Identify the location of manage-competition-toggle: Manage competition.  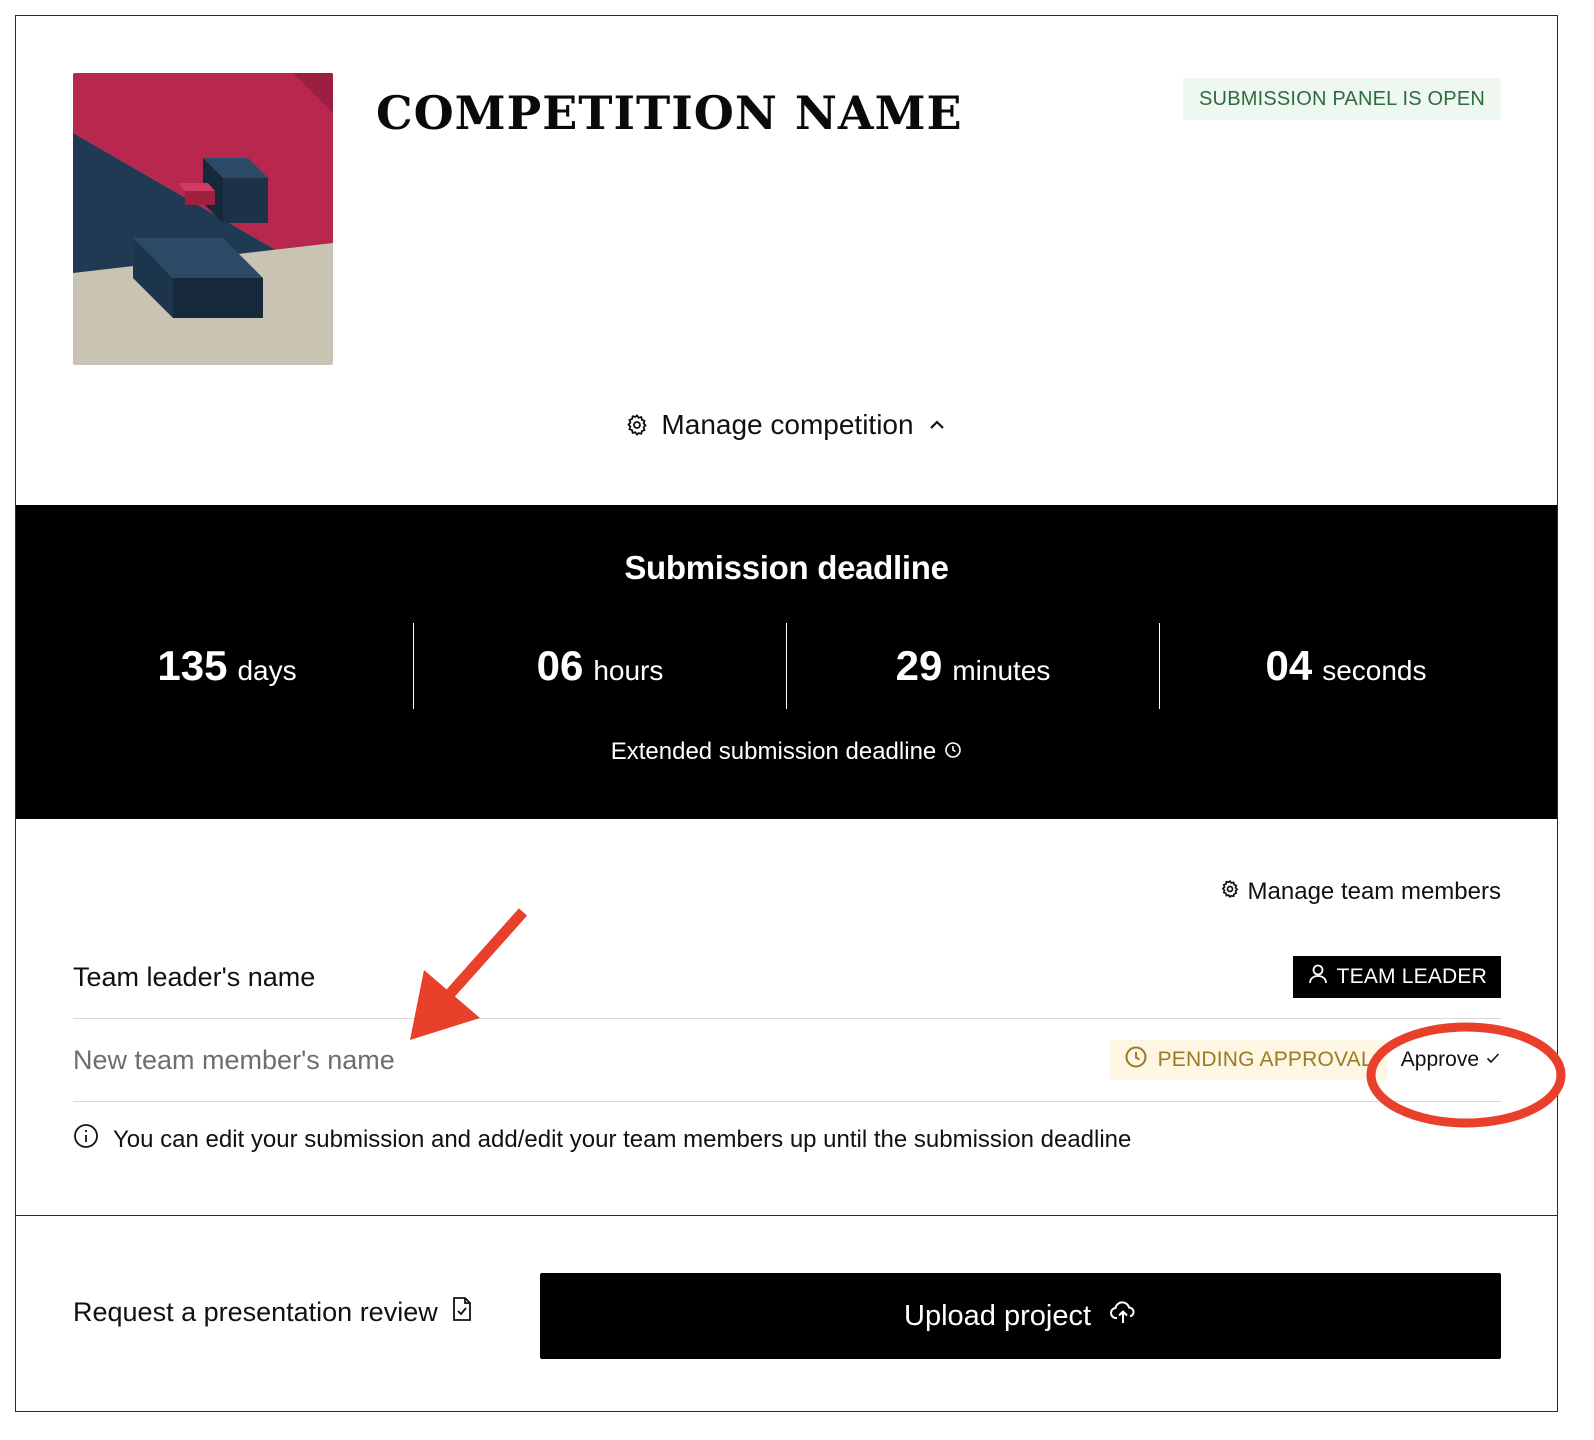
(786, 425).